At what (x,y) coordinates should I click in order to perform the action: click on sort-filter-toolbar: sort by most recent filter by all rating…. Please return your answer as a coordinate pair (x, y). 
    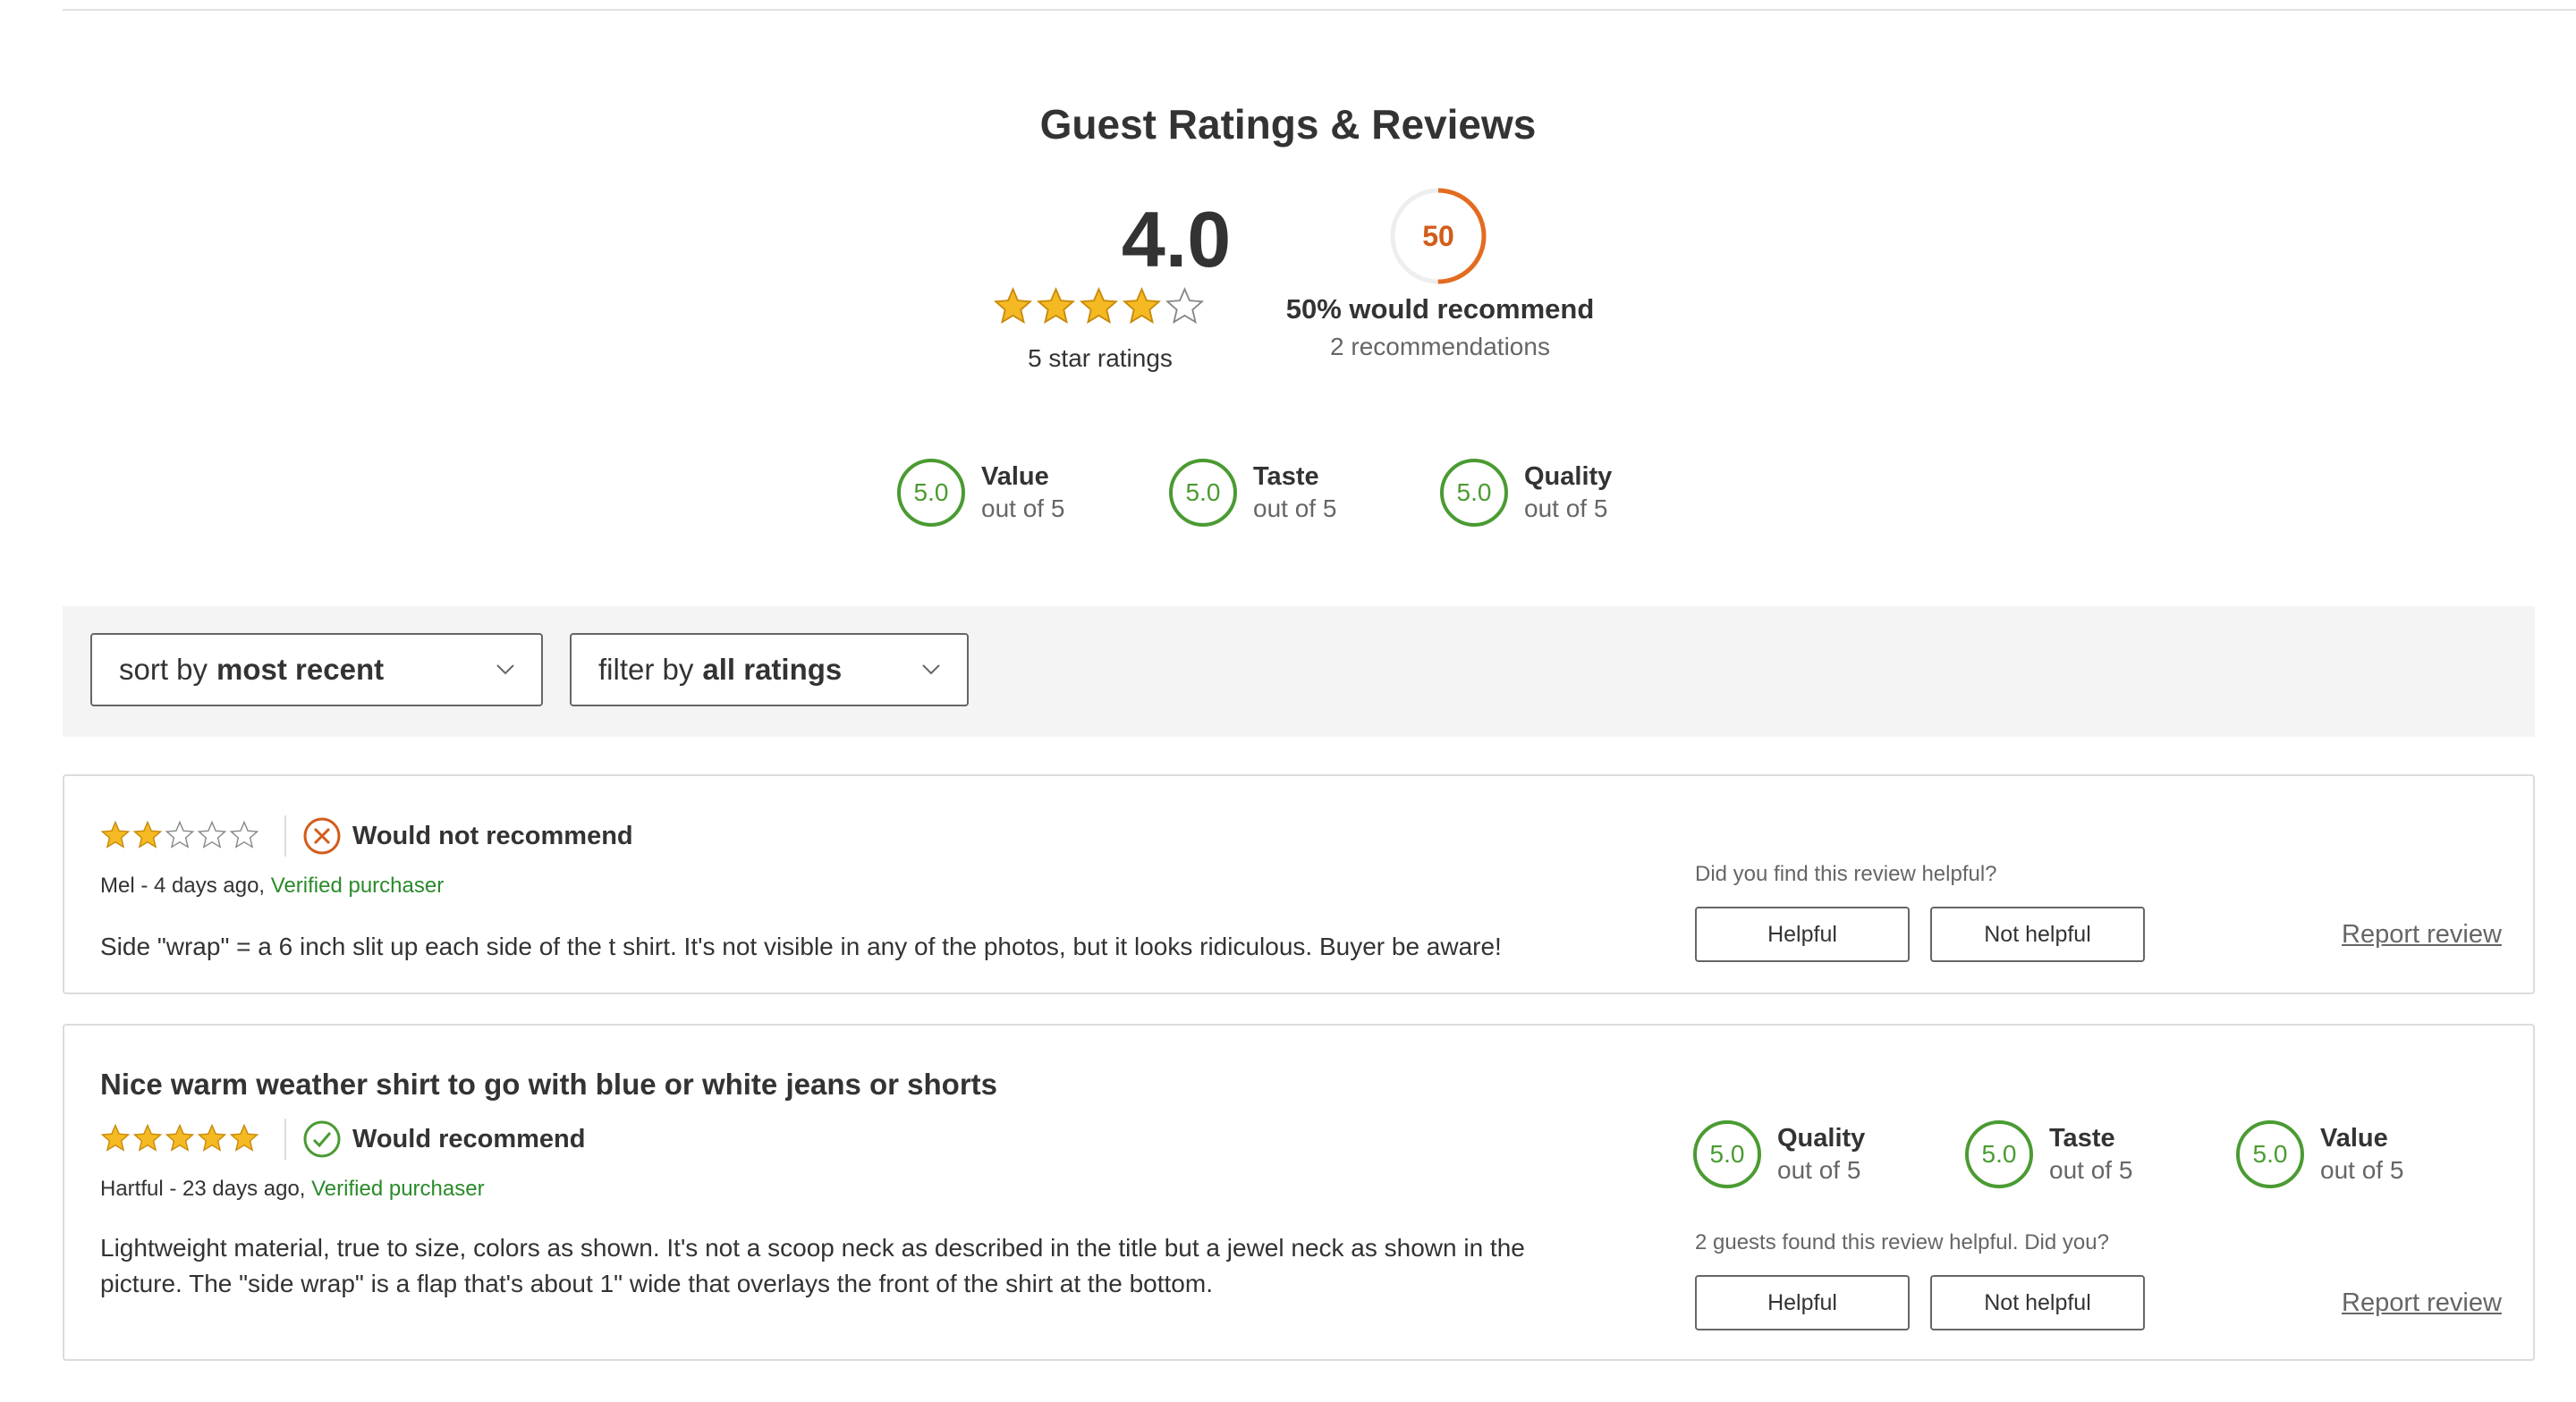
    Looking at the image, I should click on (1299, 671).